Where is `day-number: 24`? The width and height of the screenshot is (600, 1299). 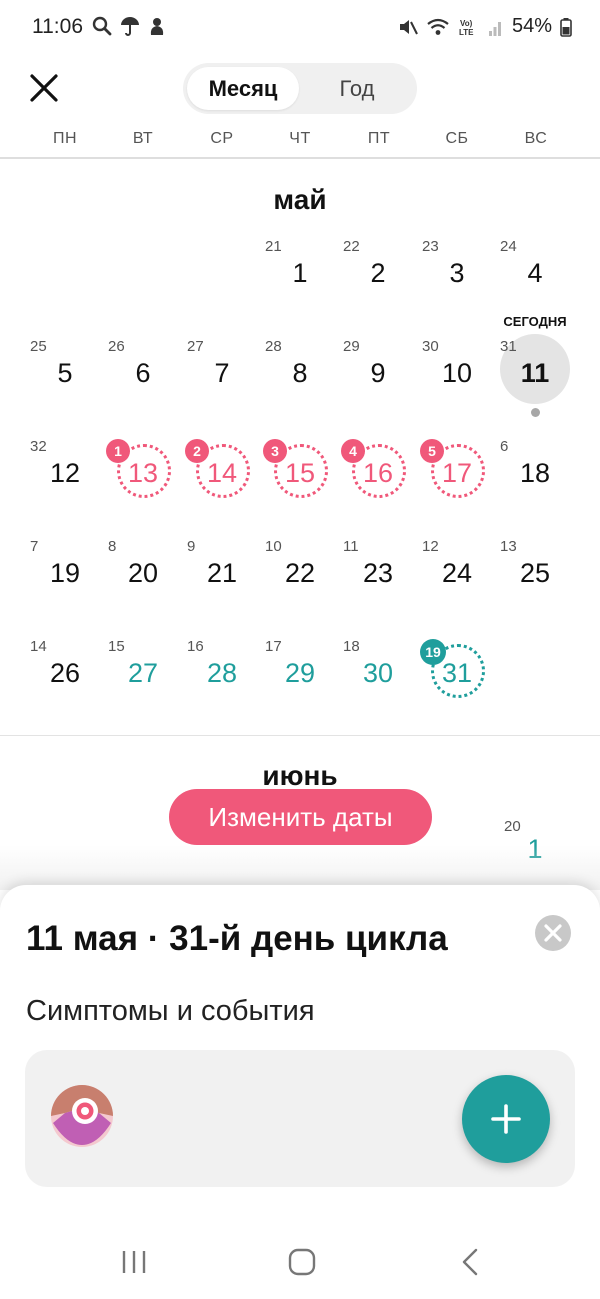
day-number: 24 is located at coordinates (457, 573).